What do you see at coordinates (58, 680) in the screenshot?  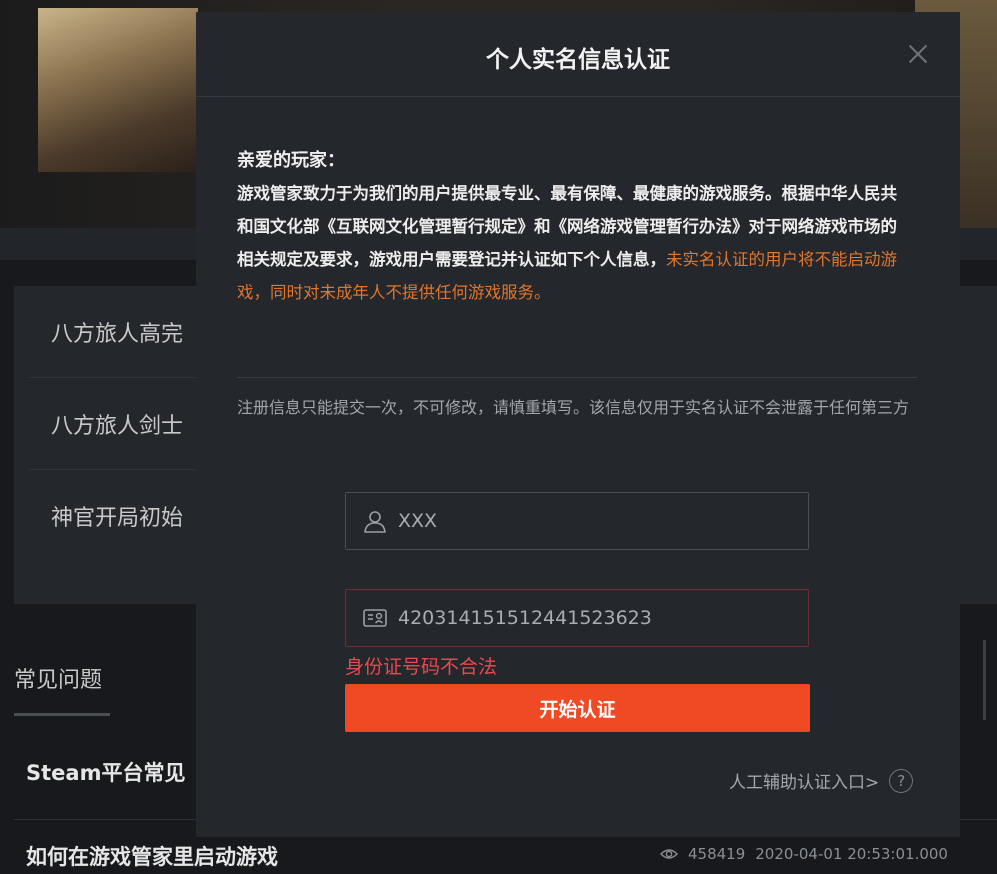 I see `faq-section-title: 常见问题` at bounding box center [58, 680].